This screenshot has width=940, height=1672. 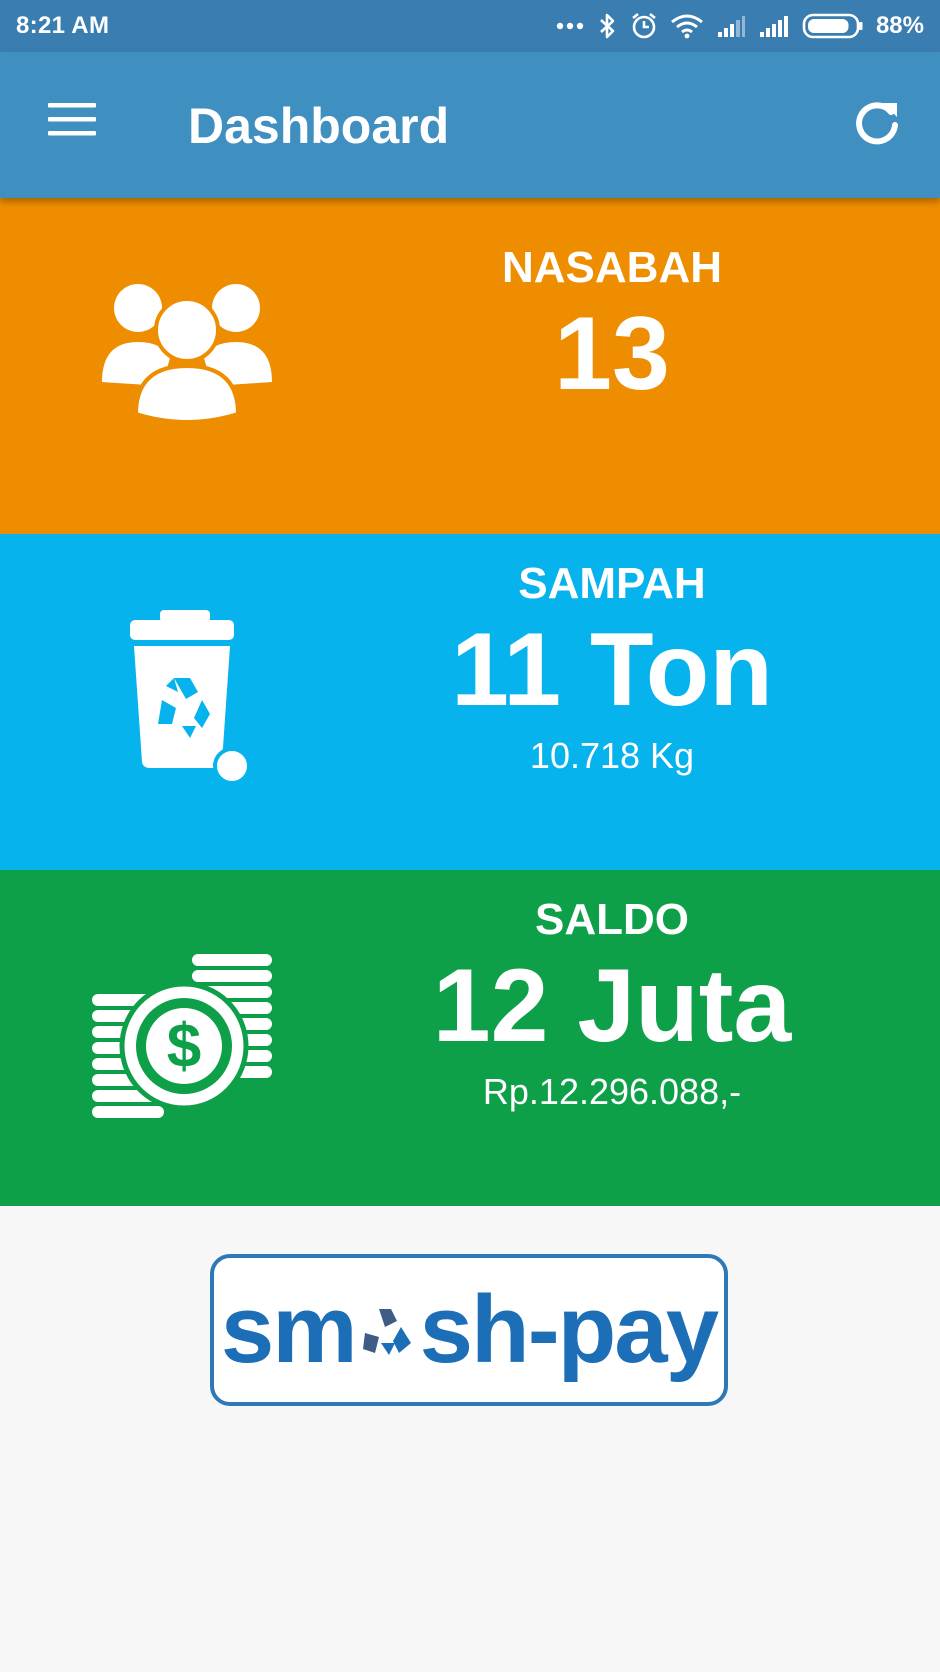 I want to click on page-title: Dashboard, so click(x=319, y=126).